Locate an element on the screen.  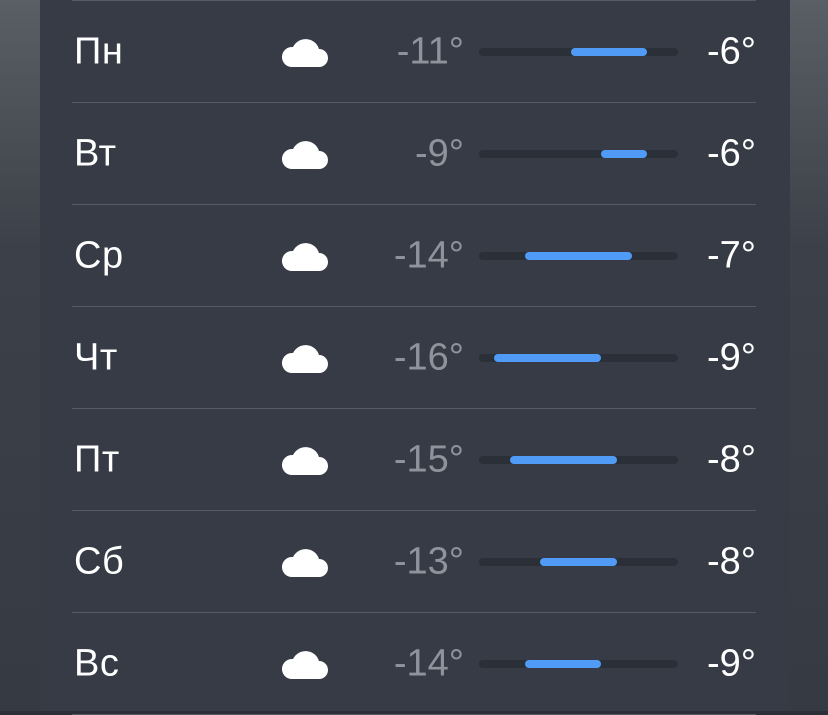
forecast-row: Пн -11° -6° is located at coordinates (414, 52).